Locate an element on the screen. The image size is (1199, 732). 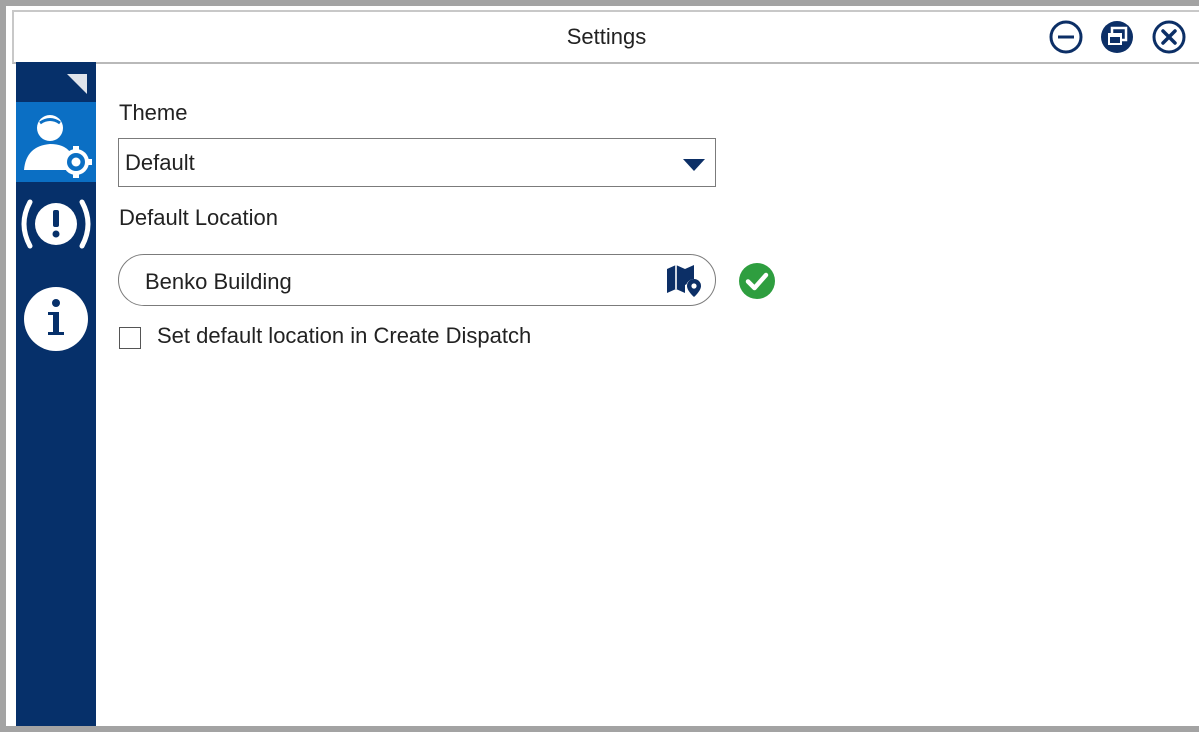
default-location-value: Benko Building is located at coordinates (218, 281).